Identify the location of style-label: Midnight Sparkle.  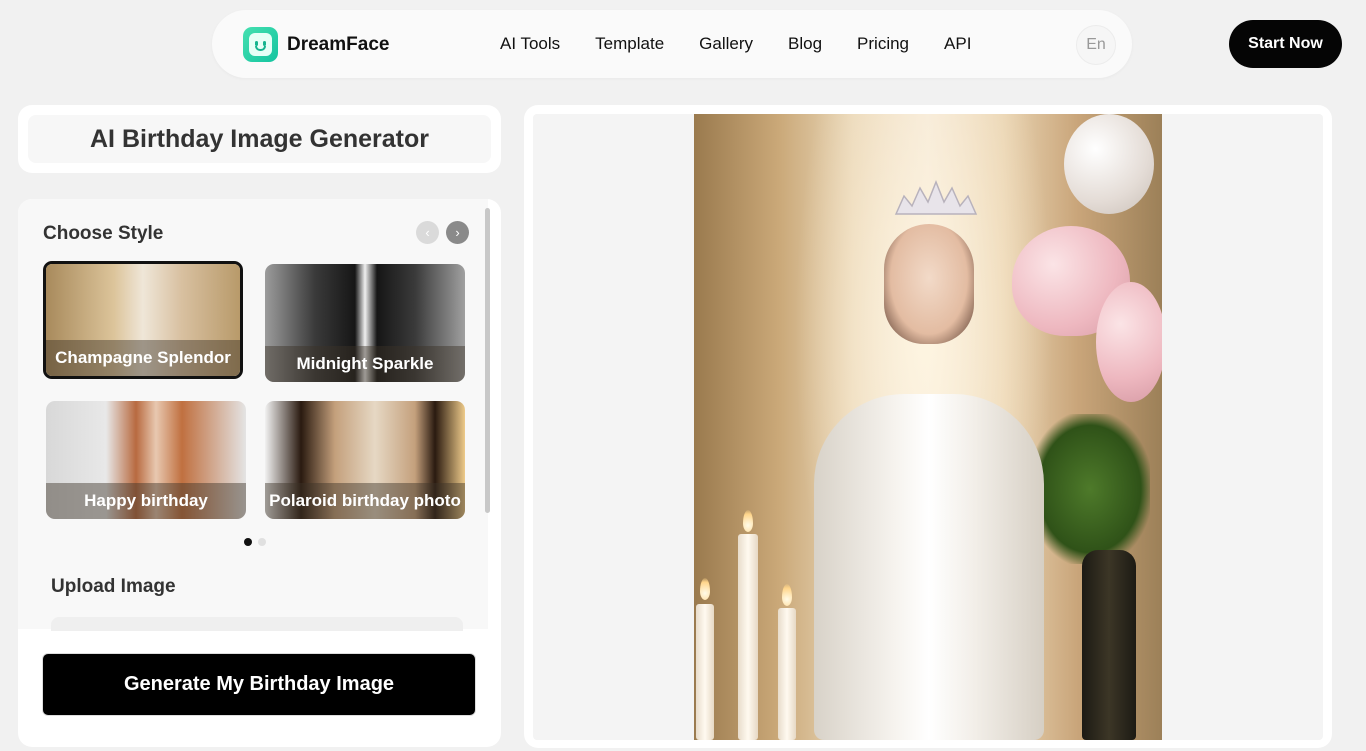
(365, 364).